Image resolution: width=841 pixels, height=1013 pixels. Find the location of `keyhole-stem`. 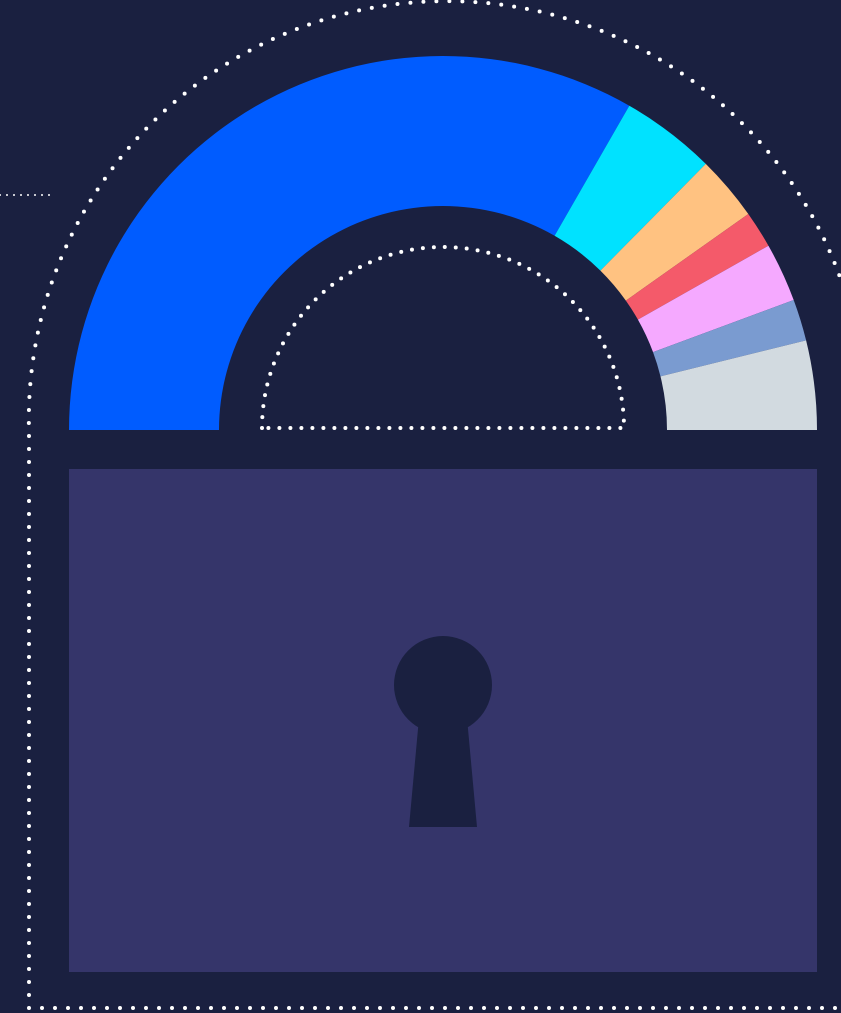

keyhole-stem is located at coordinates (443, 772).